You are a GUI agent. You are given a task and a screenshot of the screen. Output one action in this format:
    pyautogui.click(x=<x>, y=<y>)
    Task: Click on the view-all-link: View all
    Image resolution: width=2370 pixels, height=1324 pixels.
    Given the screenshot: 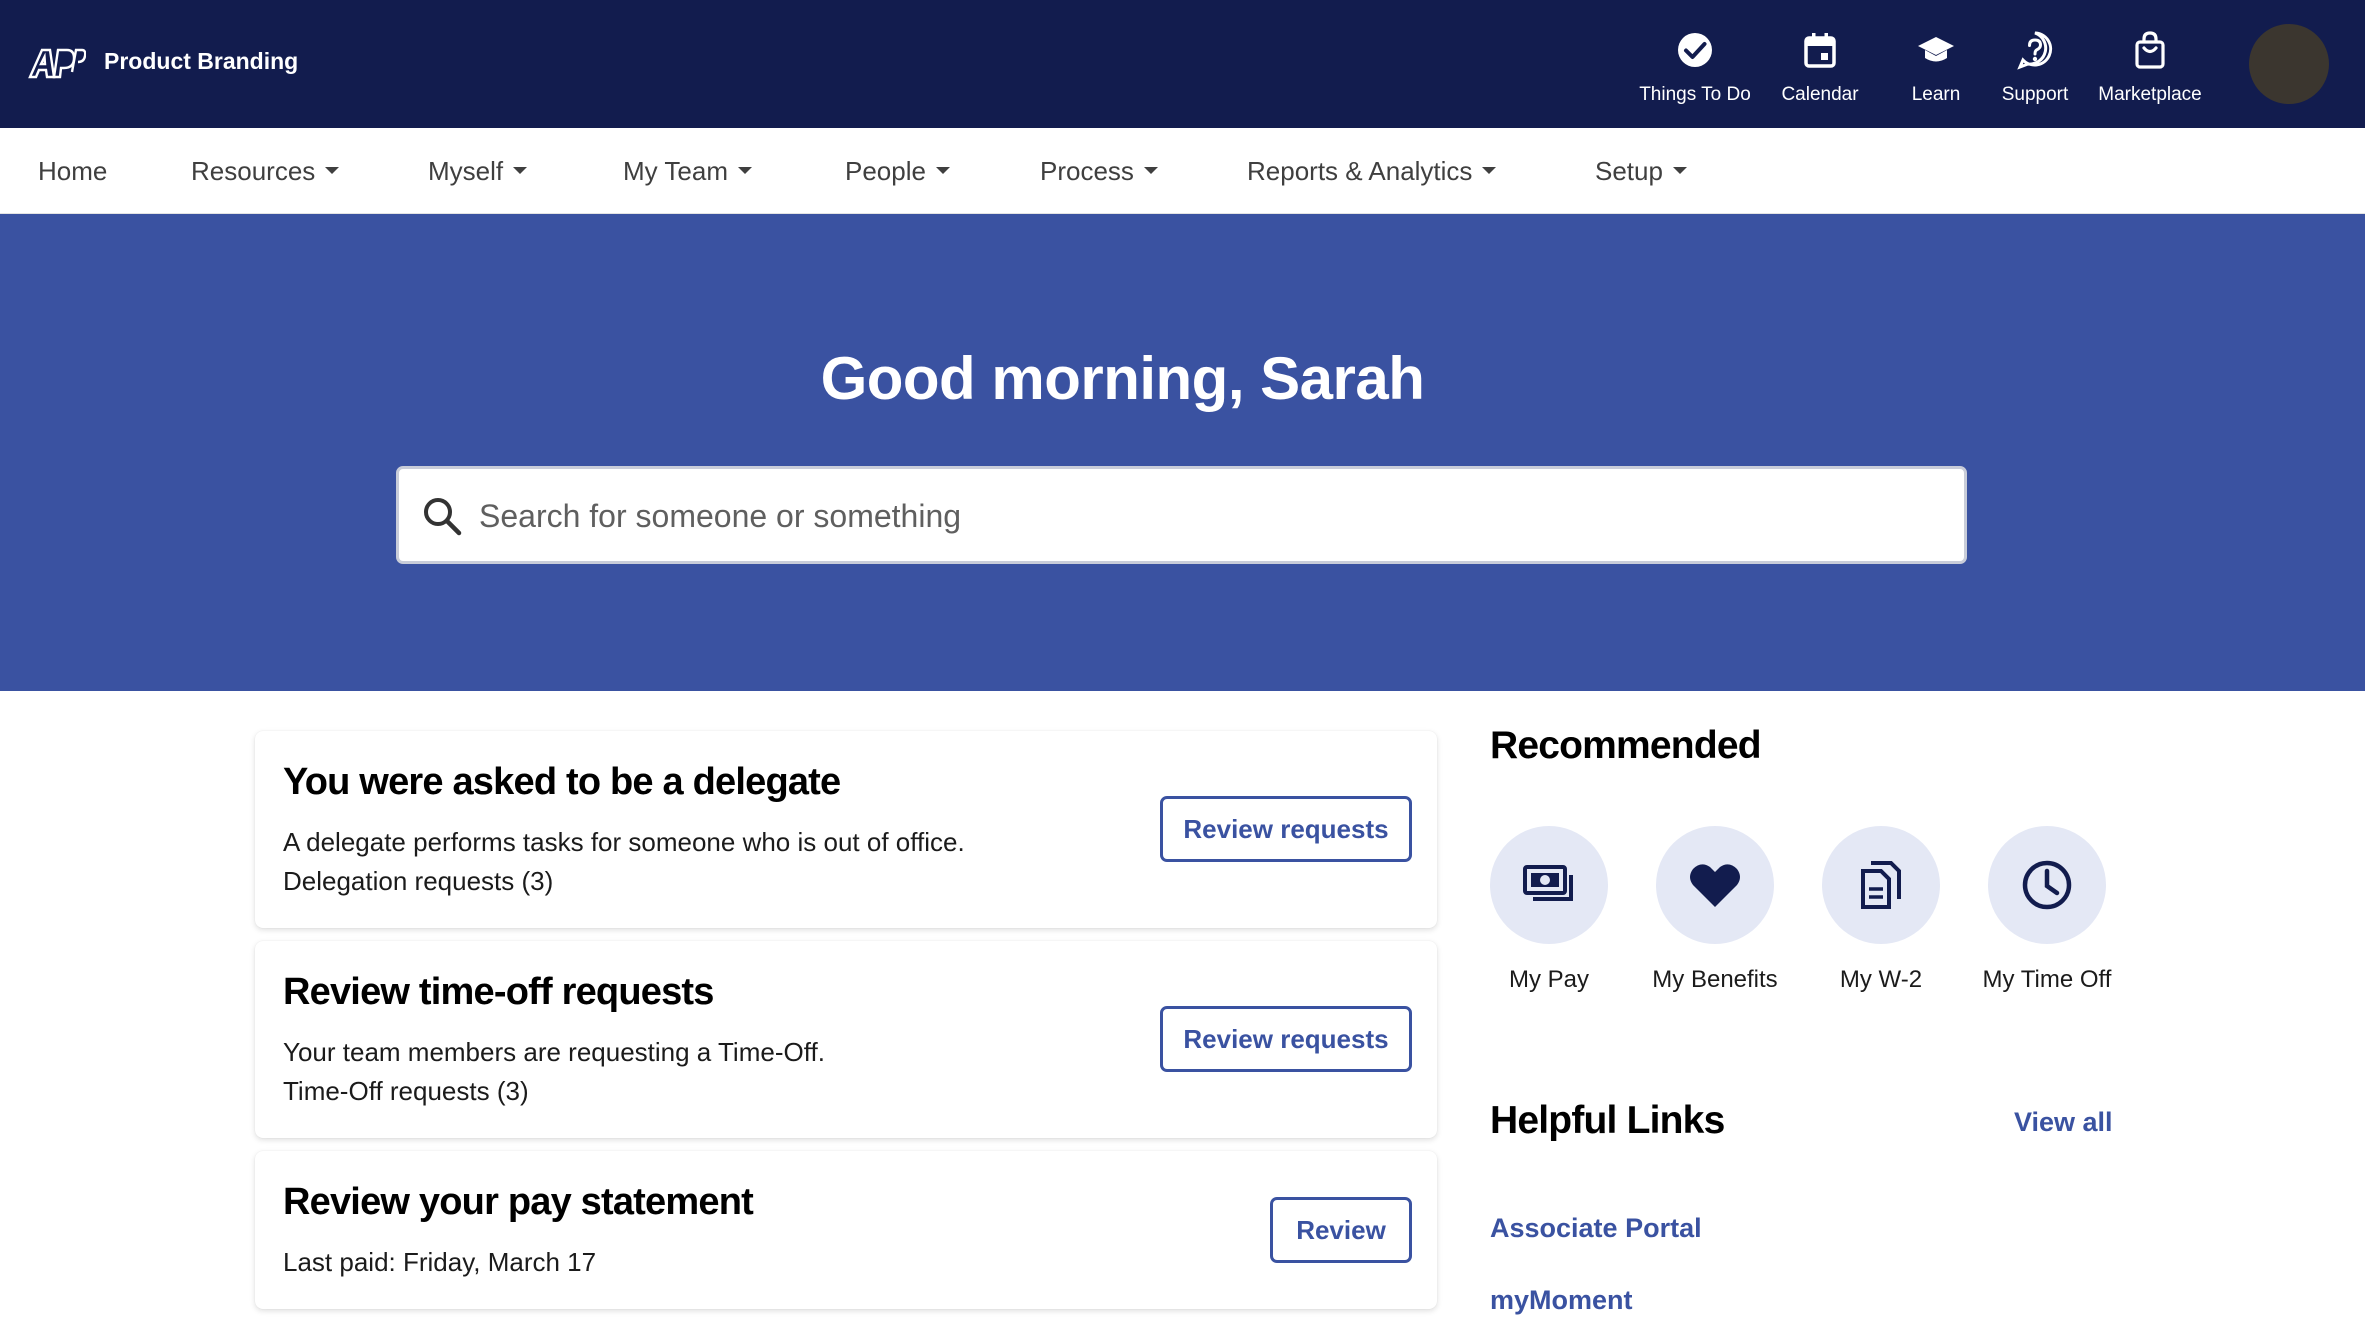 What is the action you would take?
    pyautogui.click(x=2063, y=1122)
    